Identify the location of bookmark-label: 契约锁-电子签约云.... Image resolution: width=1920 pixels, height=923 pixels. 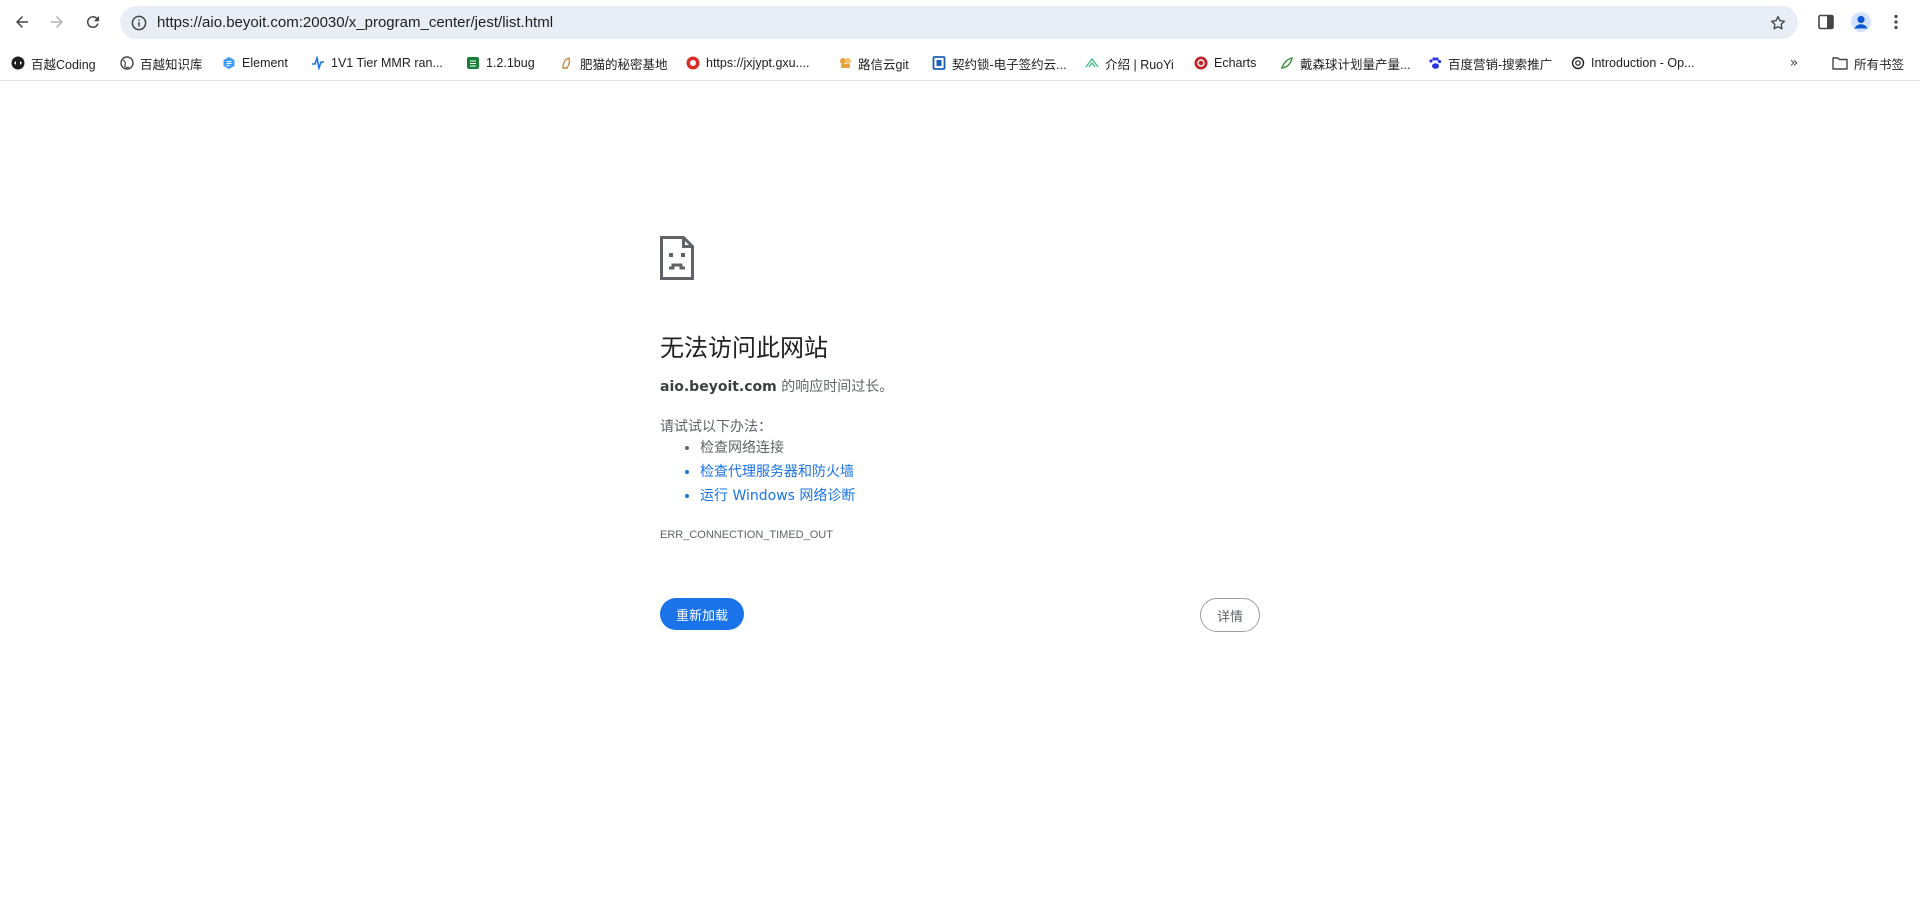
(1009, 64).